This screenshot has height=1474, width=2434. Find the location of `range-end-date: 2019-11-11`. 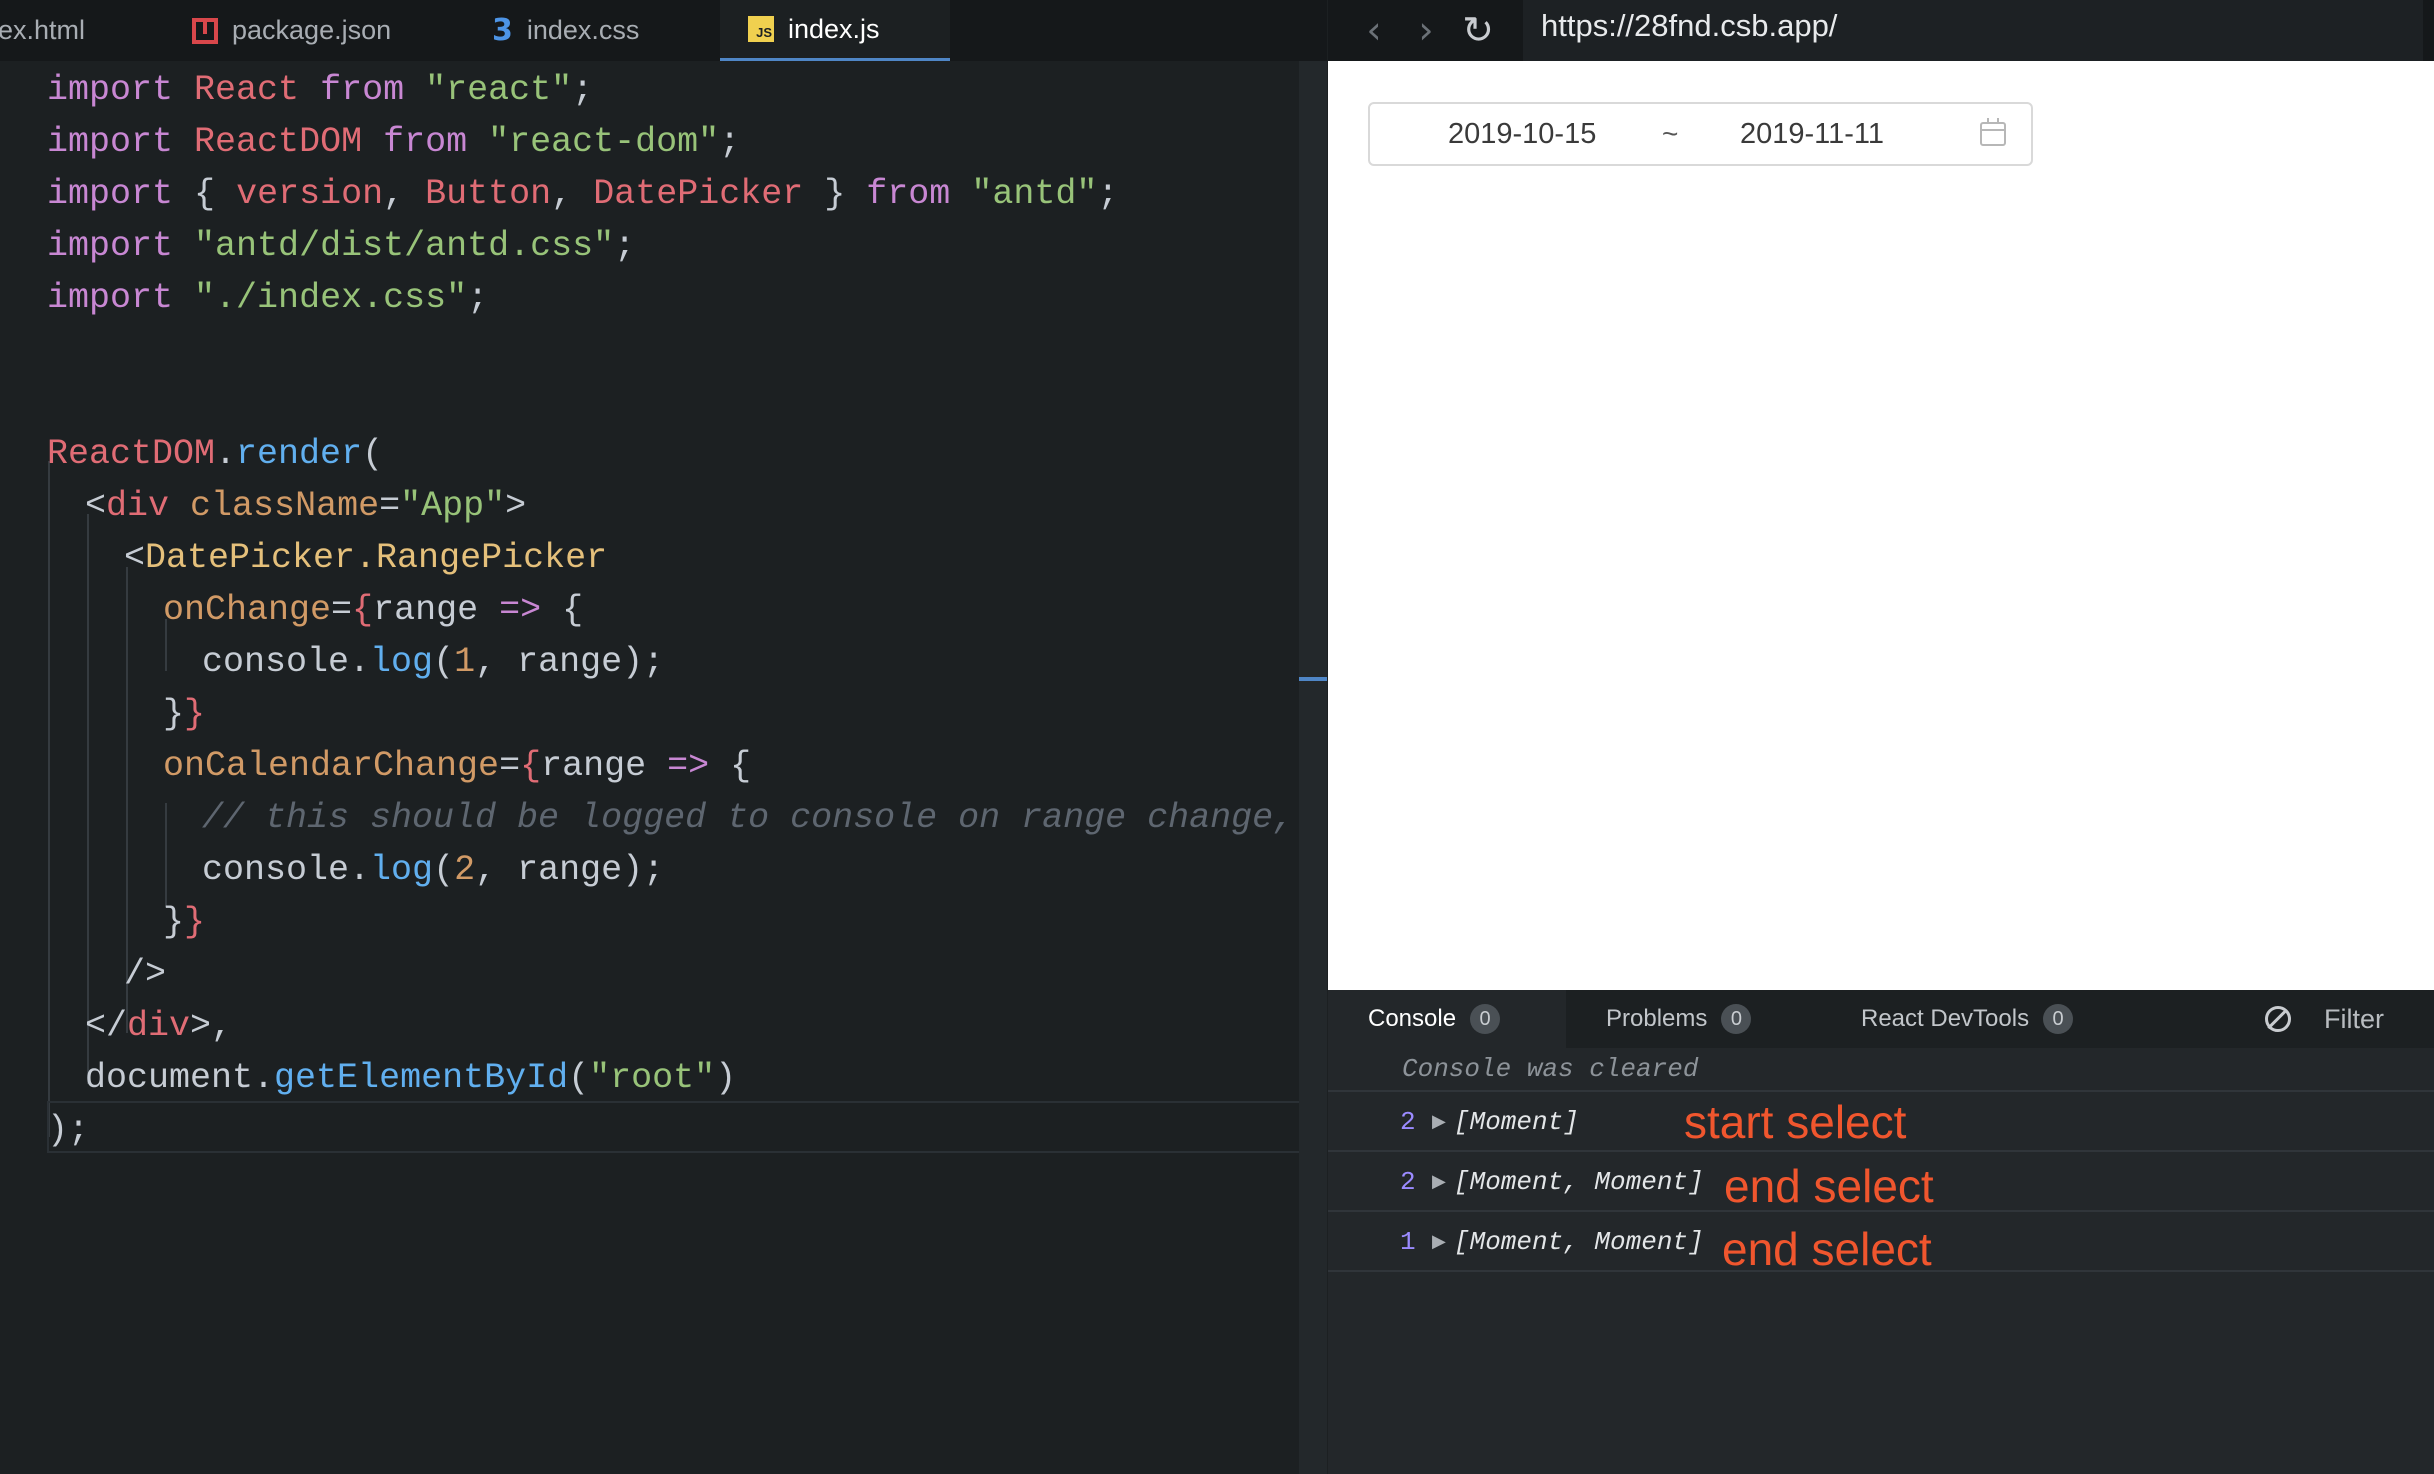

range-end-date: 2019-11-11 is located at coordinates (1812, 134).